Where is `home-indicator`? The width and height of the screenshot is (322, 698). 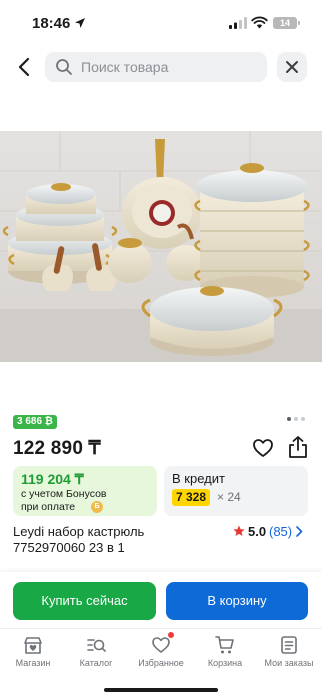 home-indicator is located at coordinates (161, 690).